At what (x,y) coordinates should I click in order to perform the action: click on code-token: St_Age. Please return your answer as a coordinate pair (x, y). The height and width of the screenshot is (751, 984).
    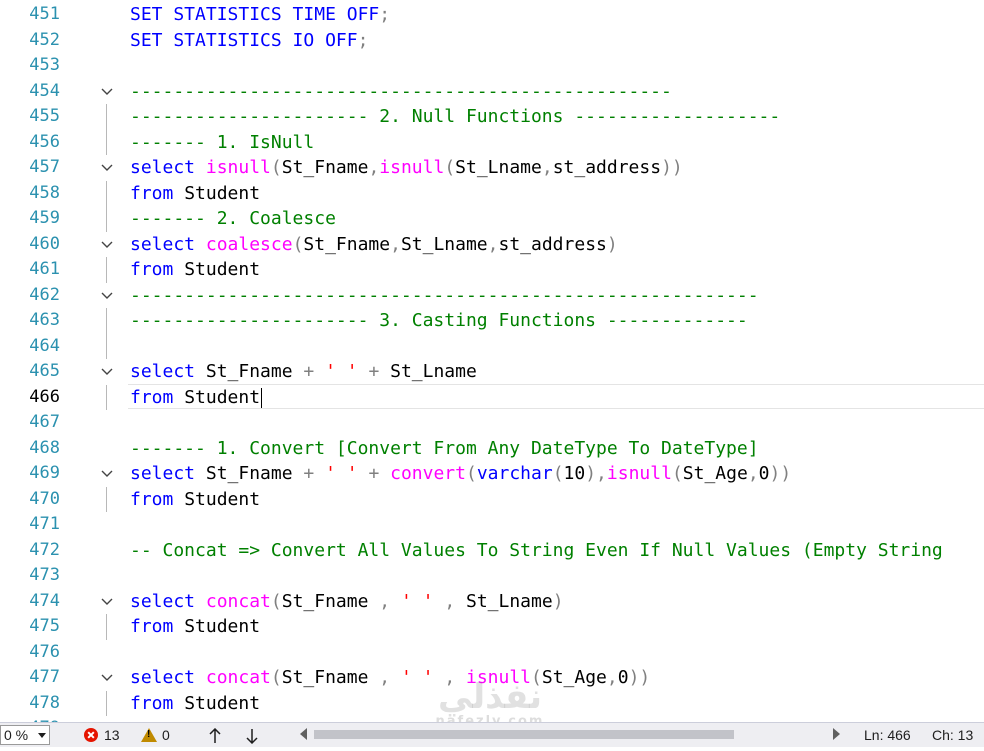
    Looking at the image, I should click on (715, 473).